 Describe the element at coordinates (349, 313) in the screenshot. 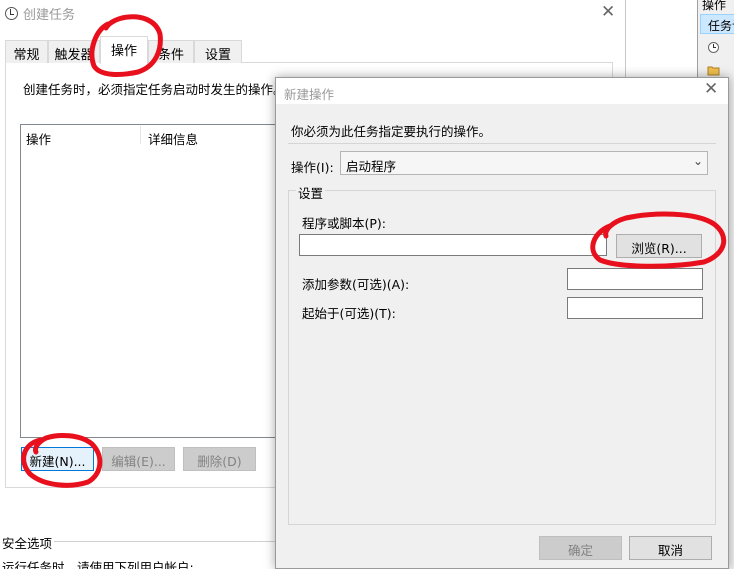

I see `start-in-label: 起始于(可选)(T):` at that location.